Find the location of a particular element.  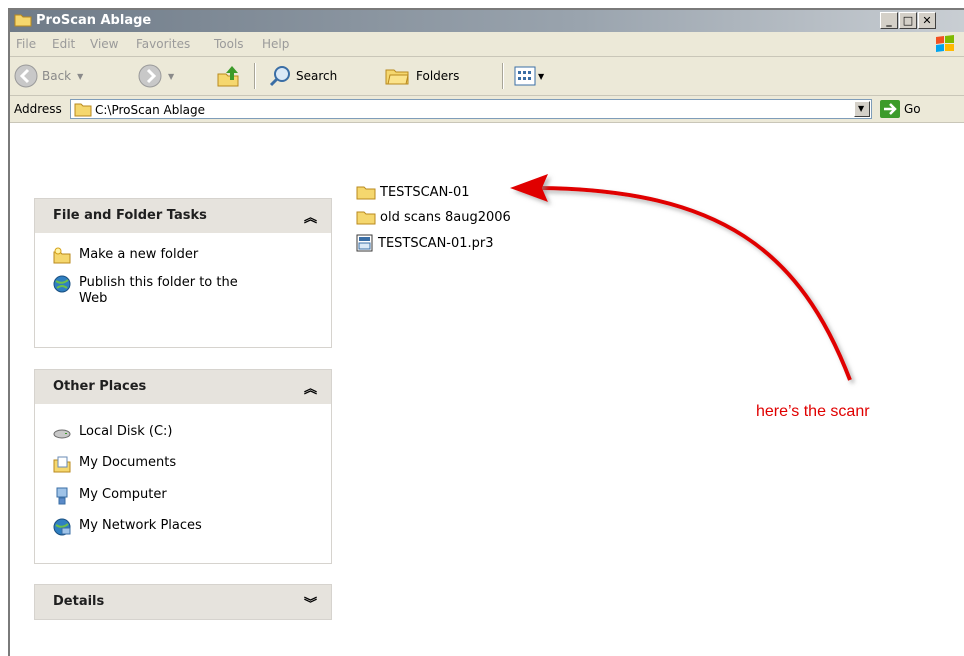

details-panel: Details ︾ is located at coordinates (183, 602).